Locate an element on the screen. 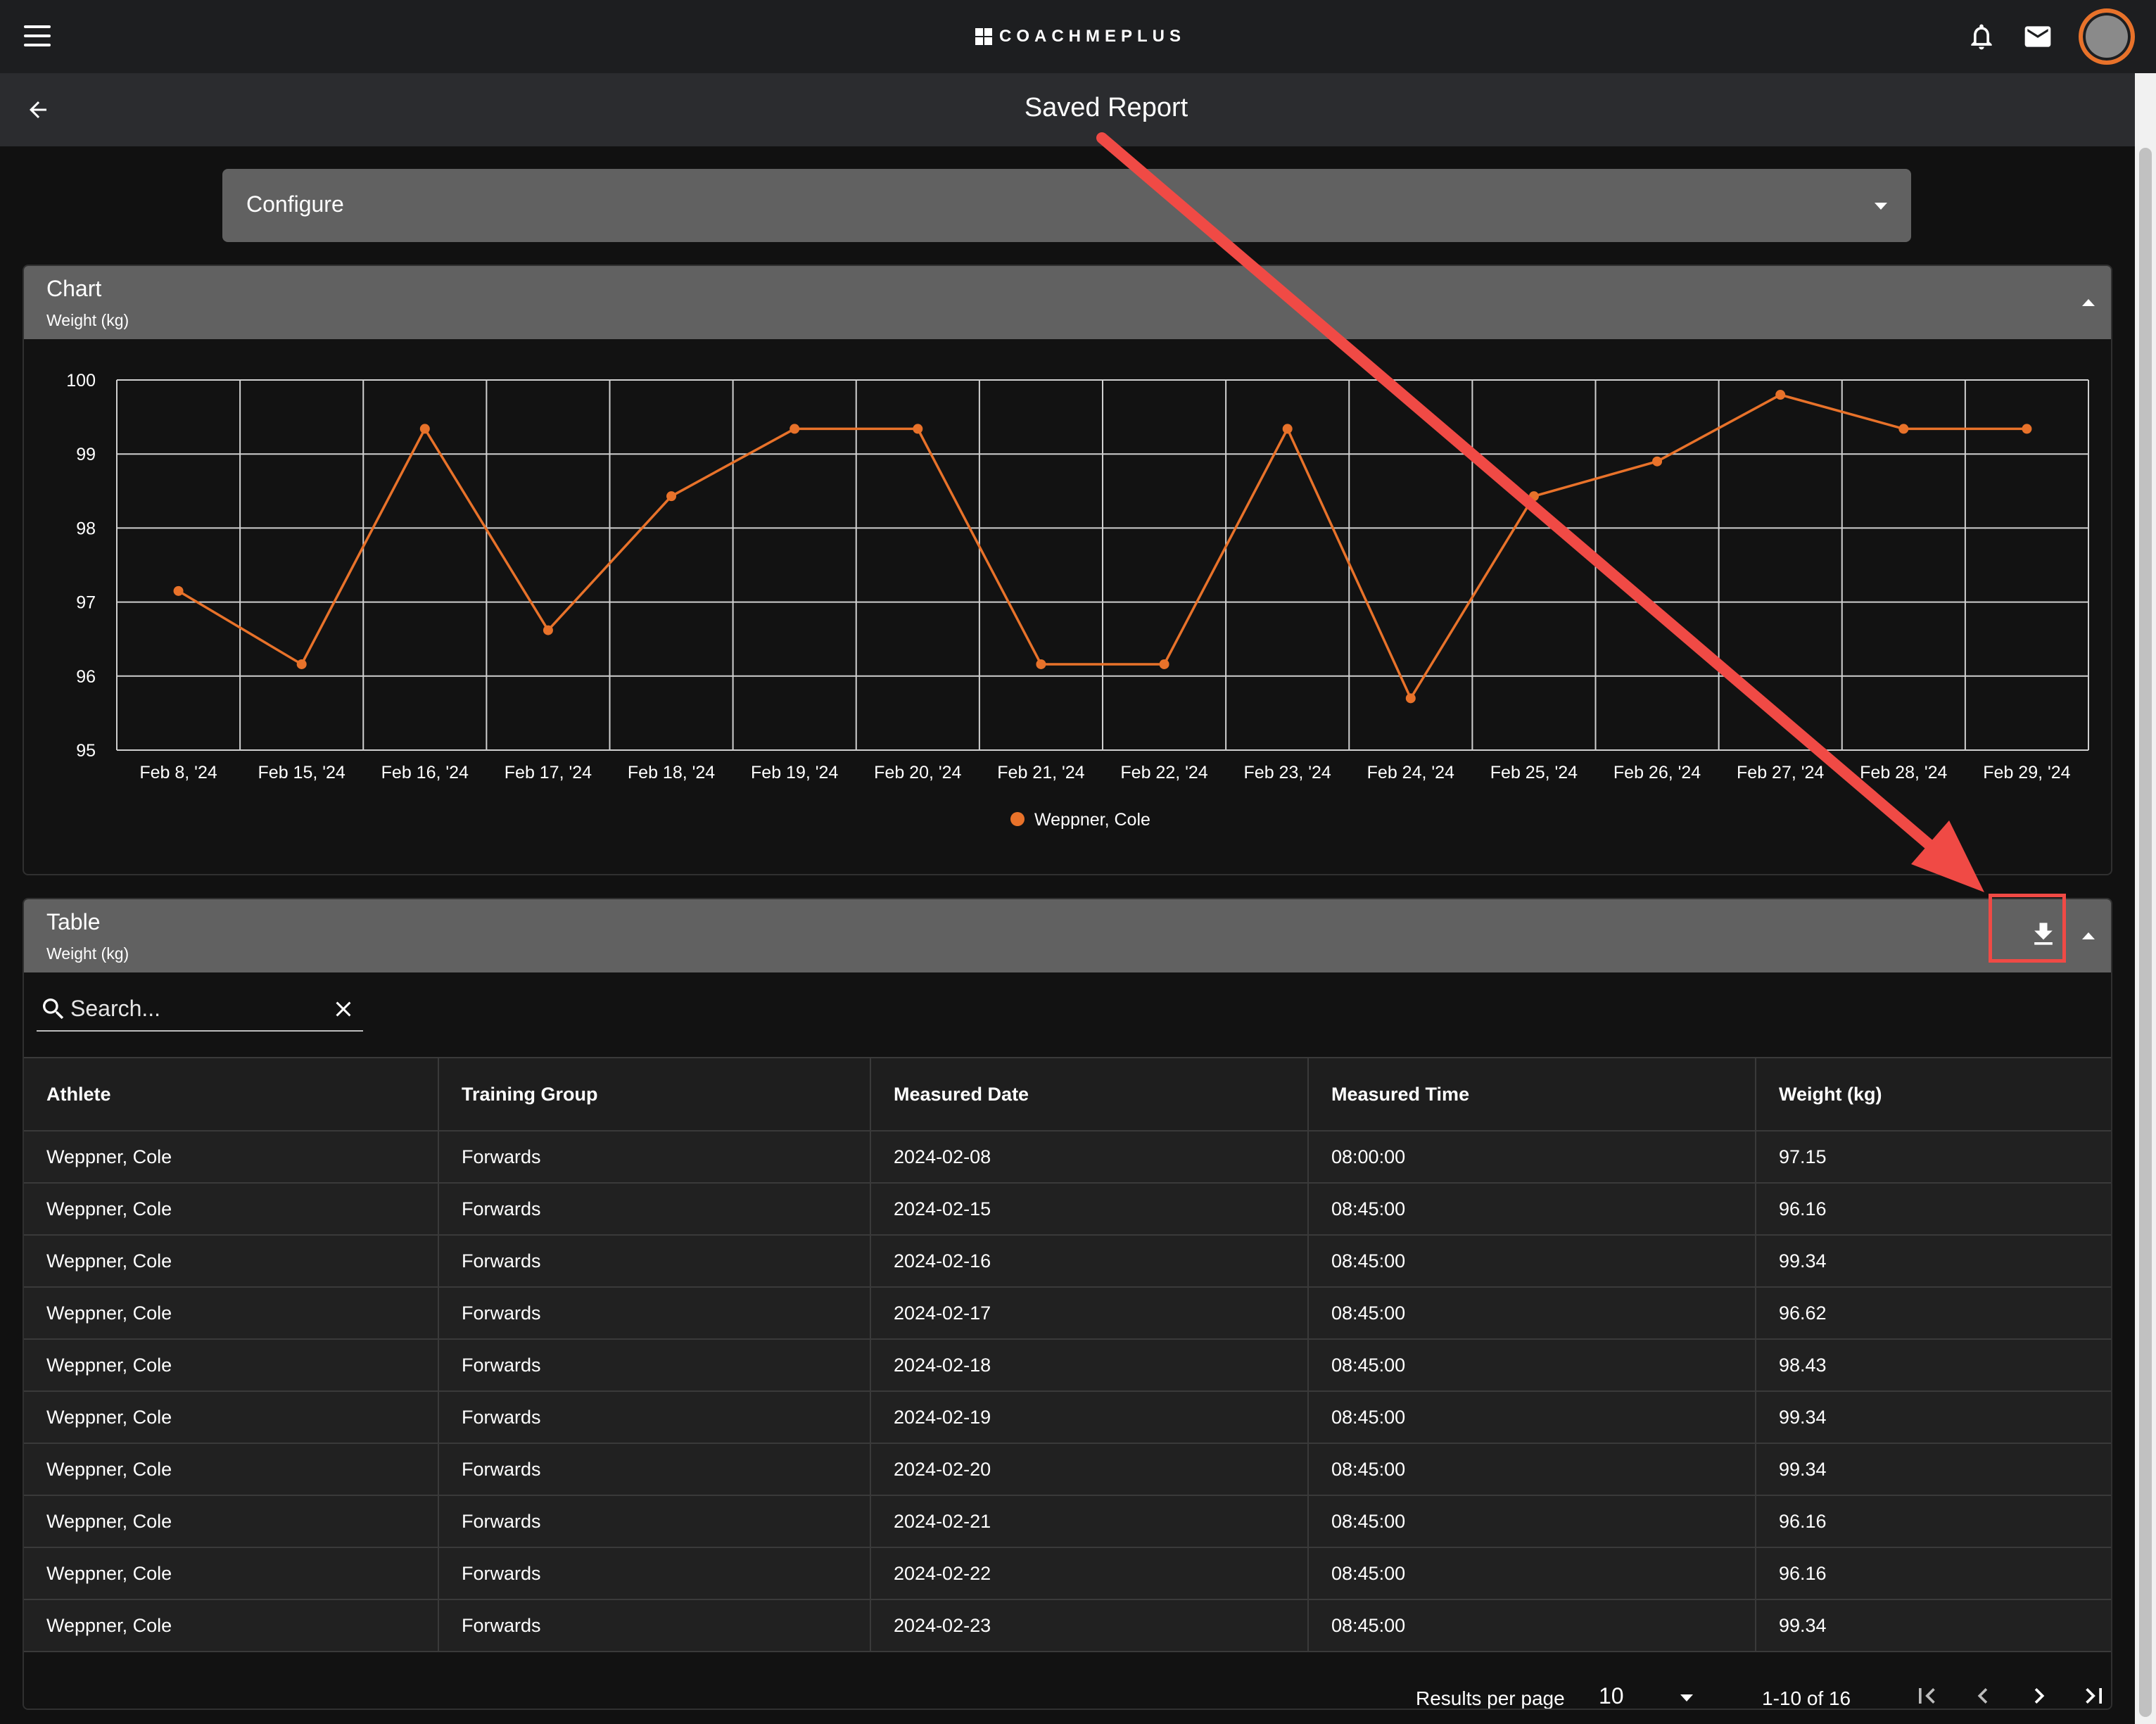 The image size is (2156, 1724). chart-panel-subtitle: Weight (kg) is located at coordinates (87, 320).